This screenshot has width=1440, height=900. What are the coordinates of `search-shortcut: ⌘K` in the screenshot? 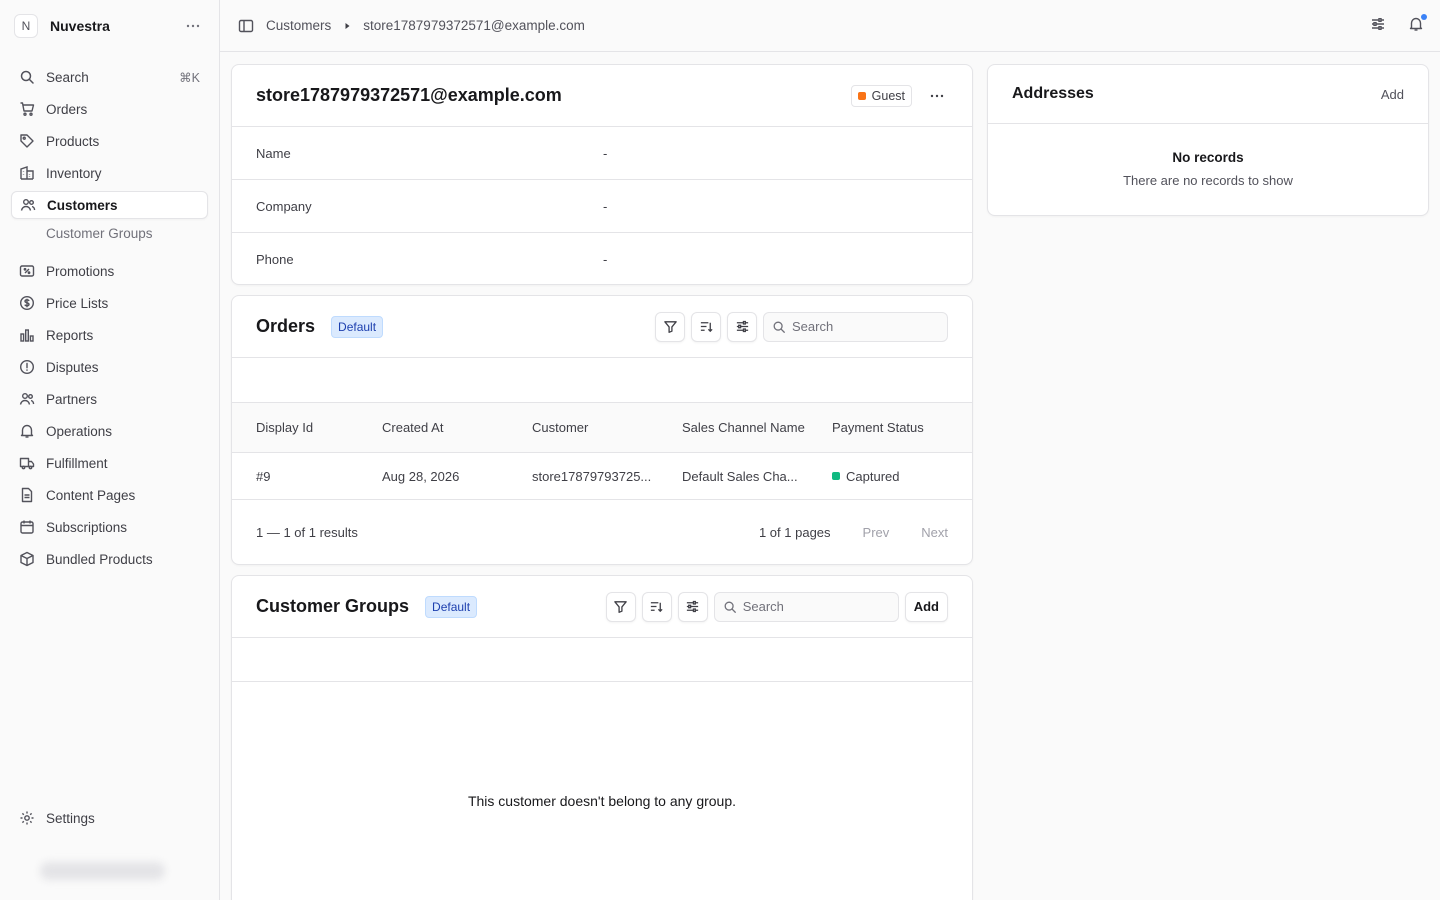 It's located at (189, 77).